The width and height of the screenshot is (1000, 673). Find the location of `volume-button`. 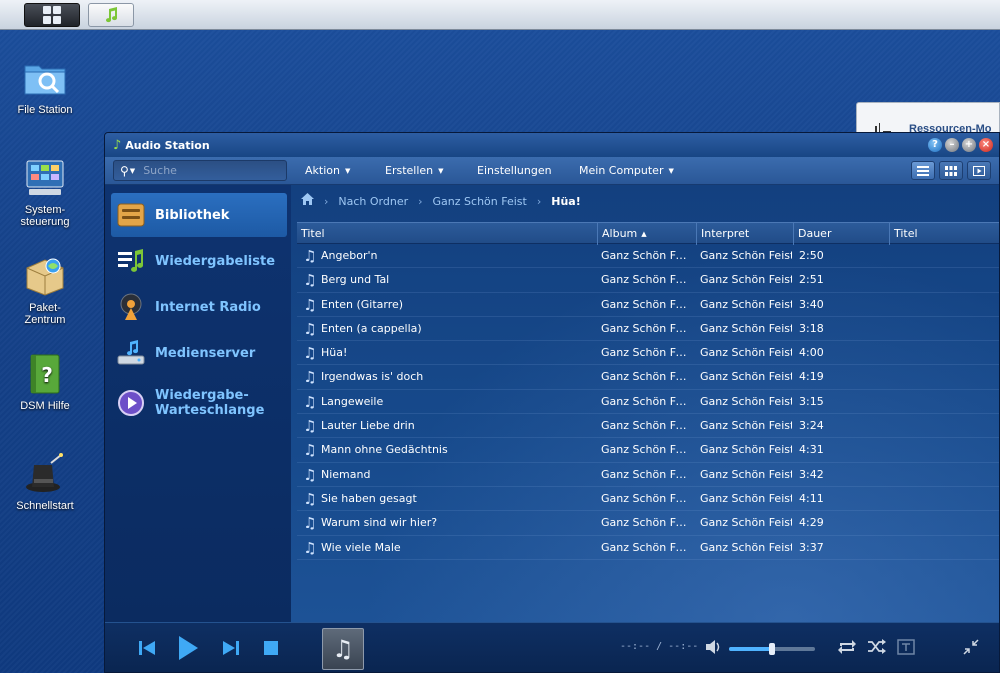

volume-button is located at coordinates (714, 648).